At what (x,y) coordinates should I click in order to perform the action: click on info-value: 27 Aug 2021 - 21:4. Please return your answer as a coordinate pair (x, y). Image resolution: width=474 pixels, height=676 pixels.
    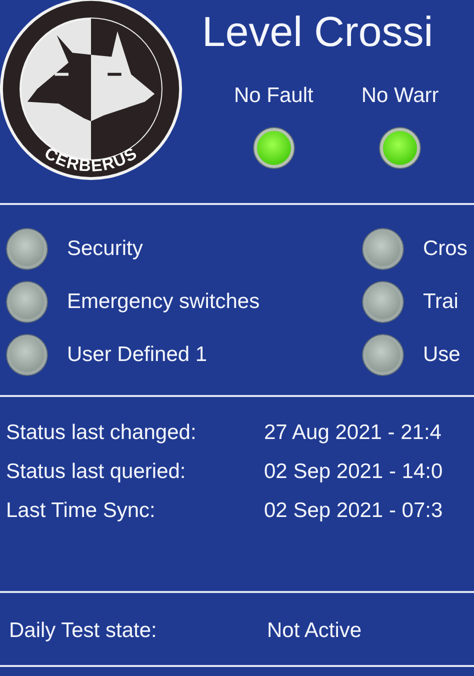
    Looking at the image, I should click on (353, 433).